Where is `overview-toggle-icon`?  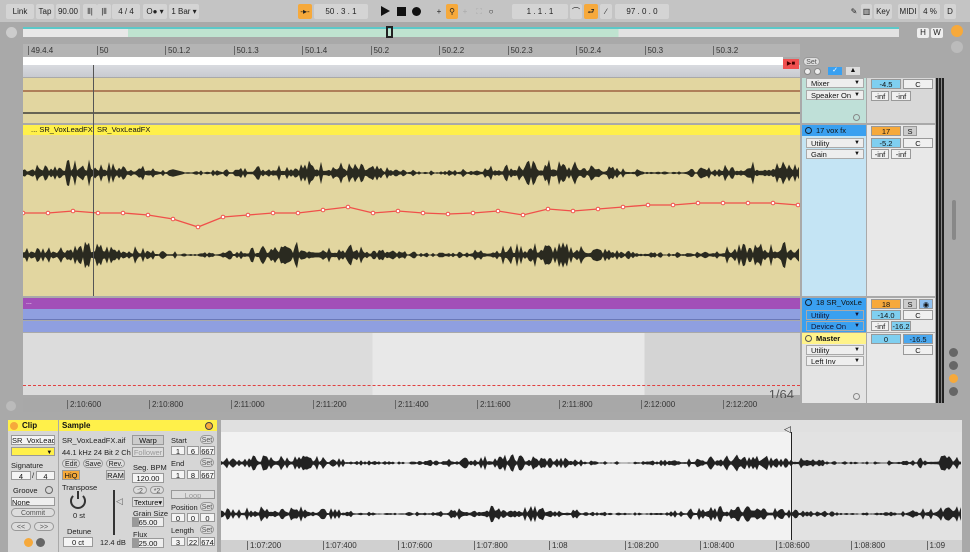 overview-toggle-icon is located at coordinates (11, 32).